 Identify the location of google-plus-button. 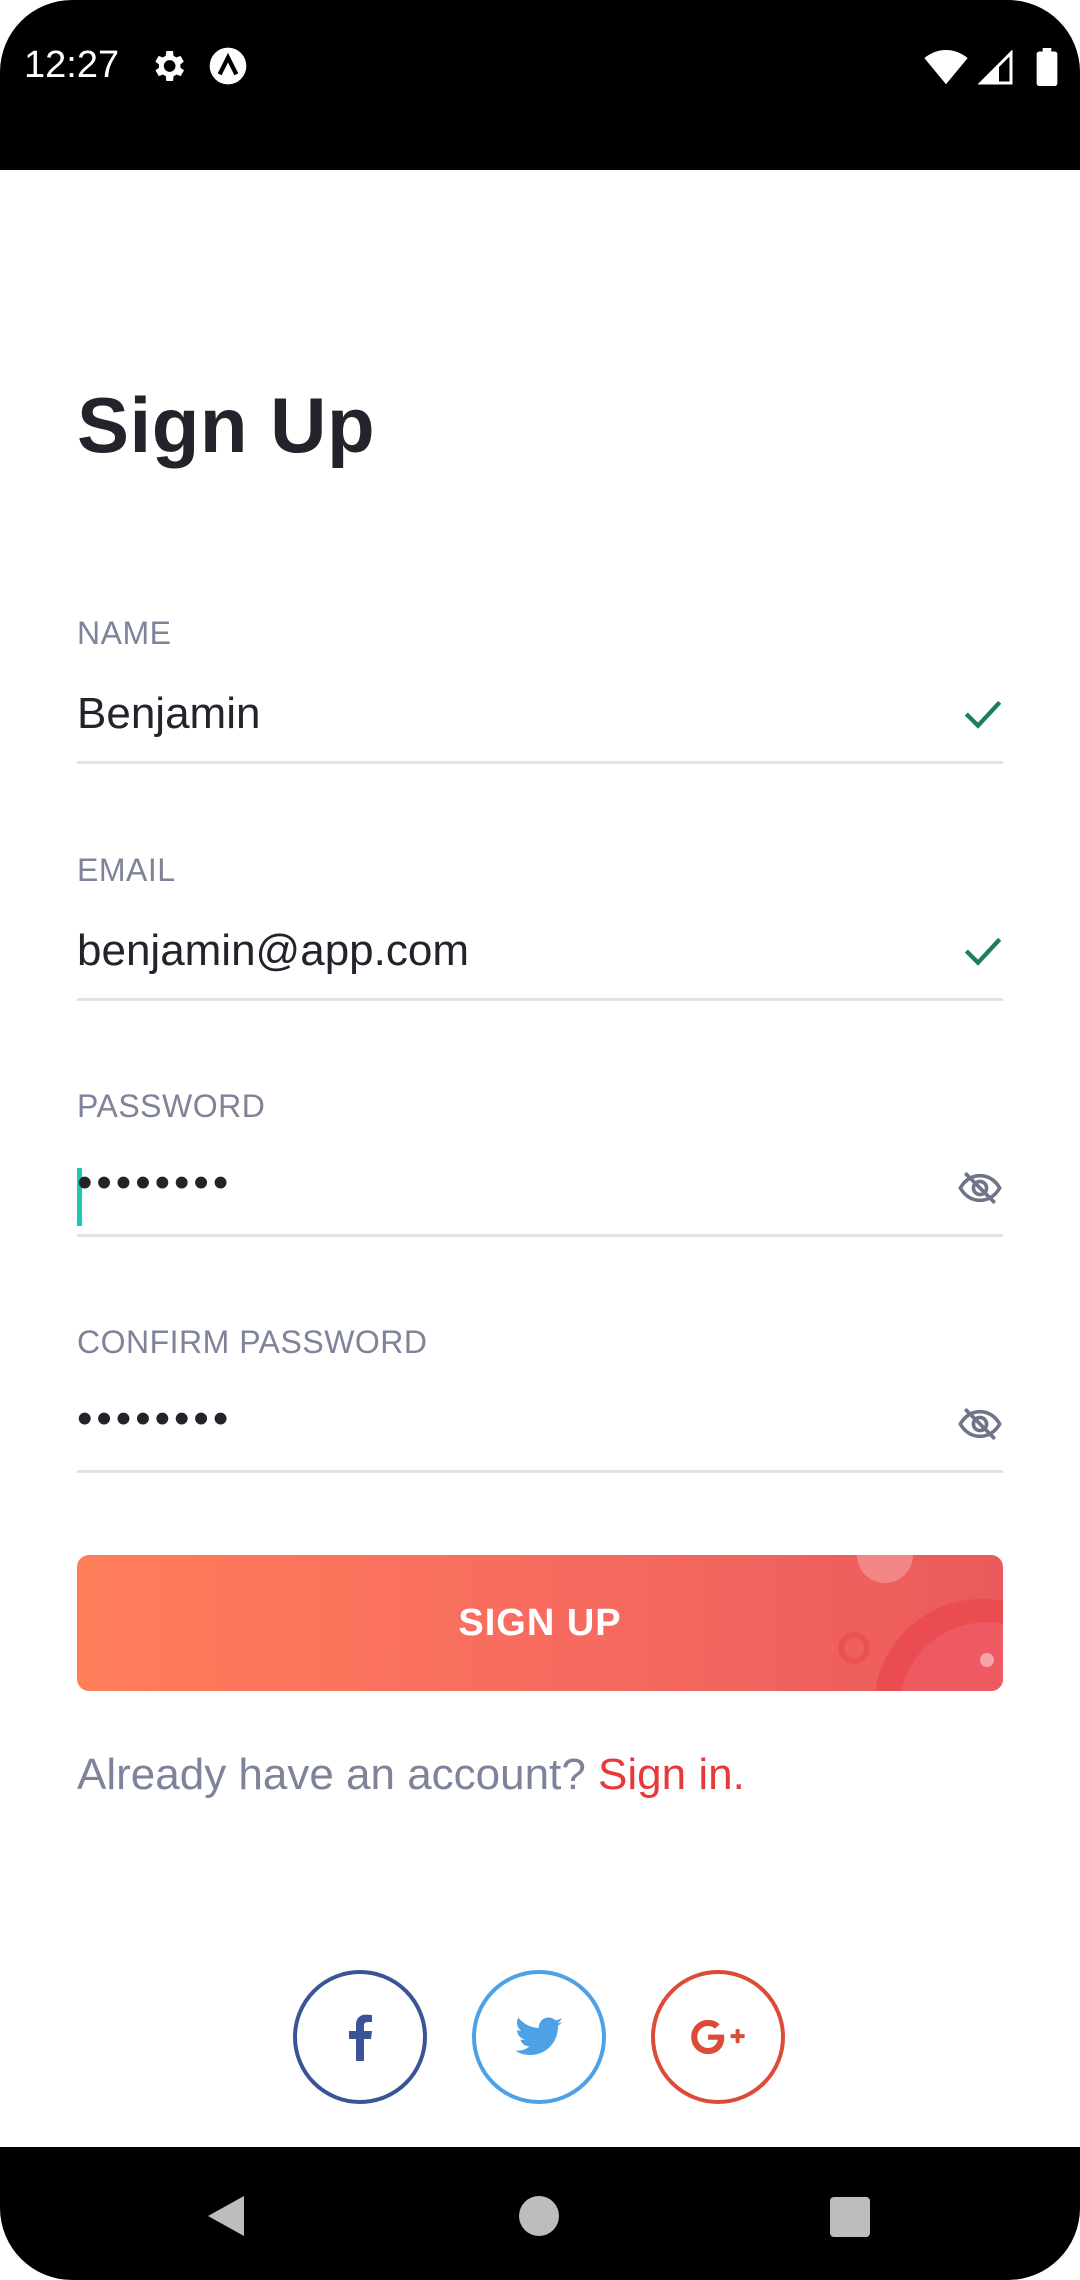
(718, 2037).